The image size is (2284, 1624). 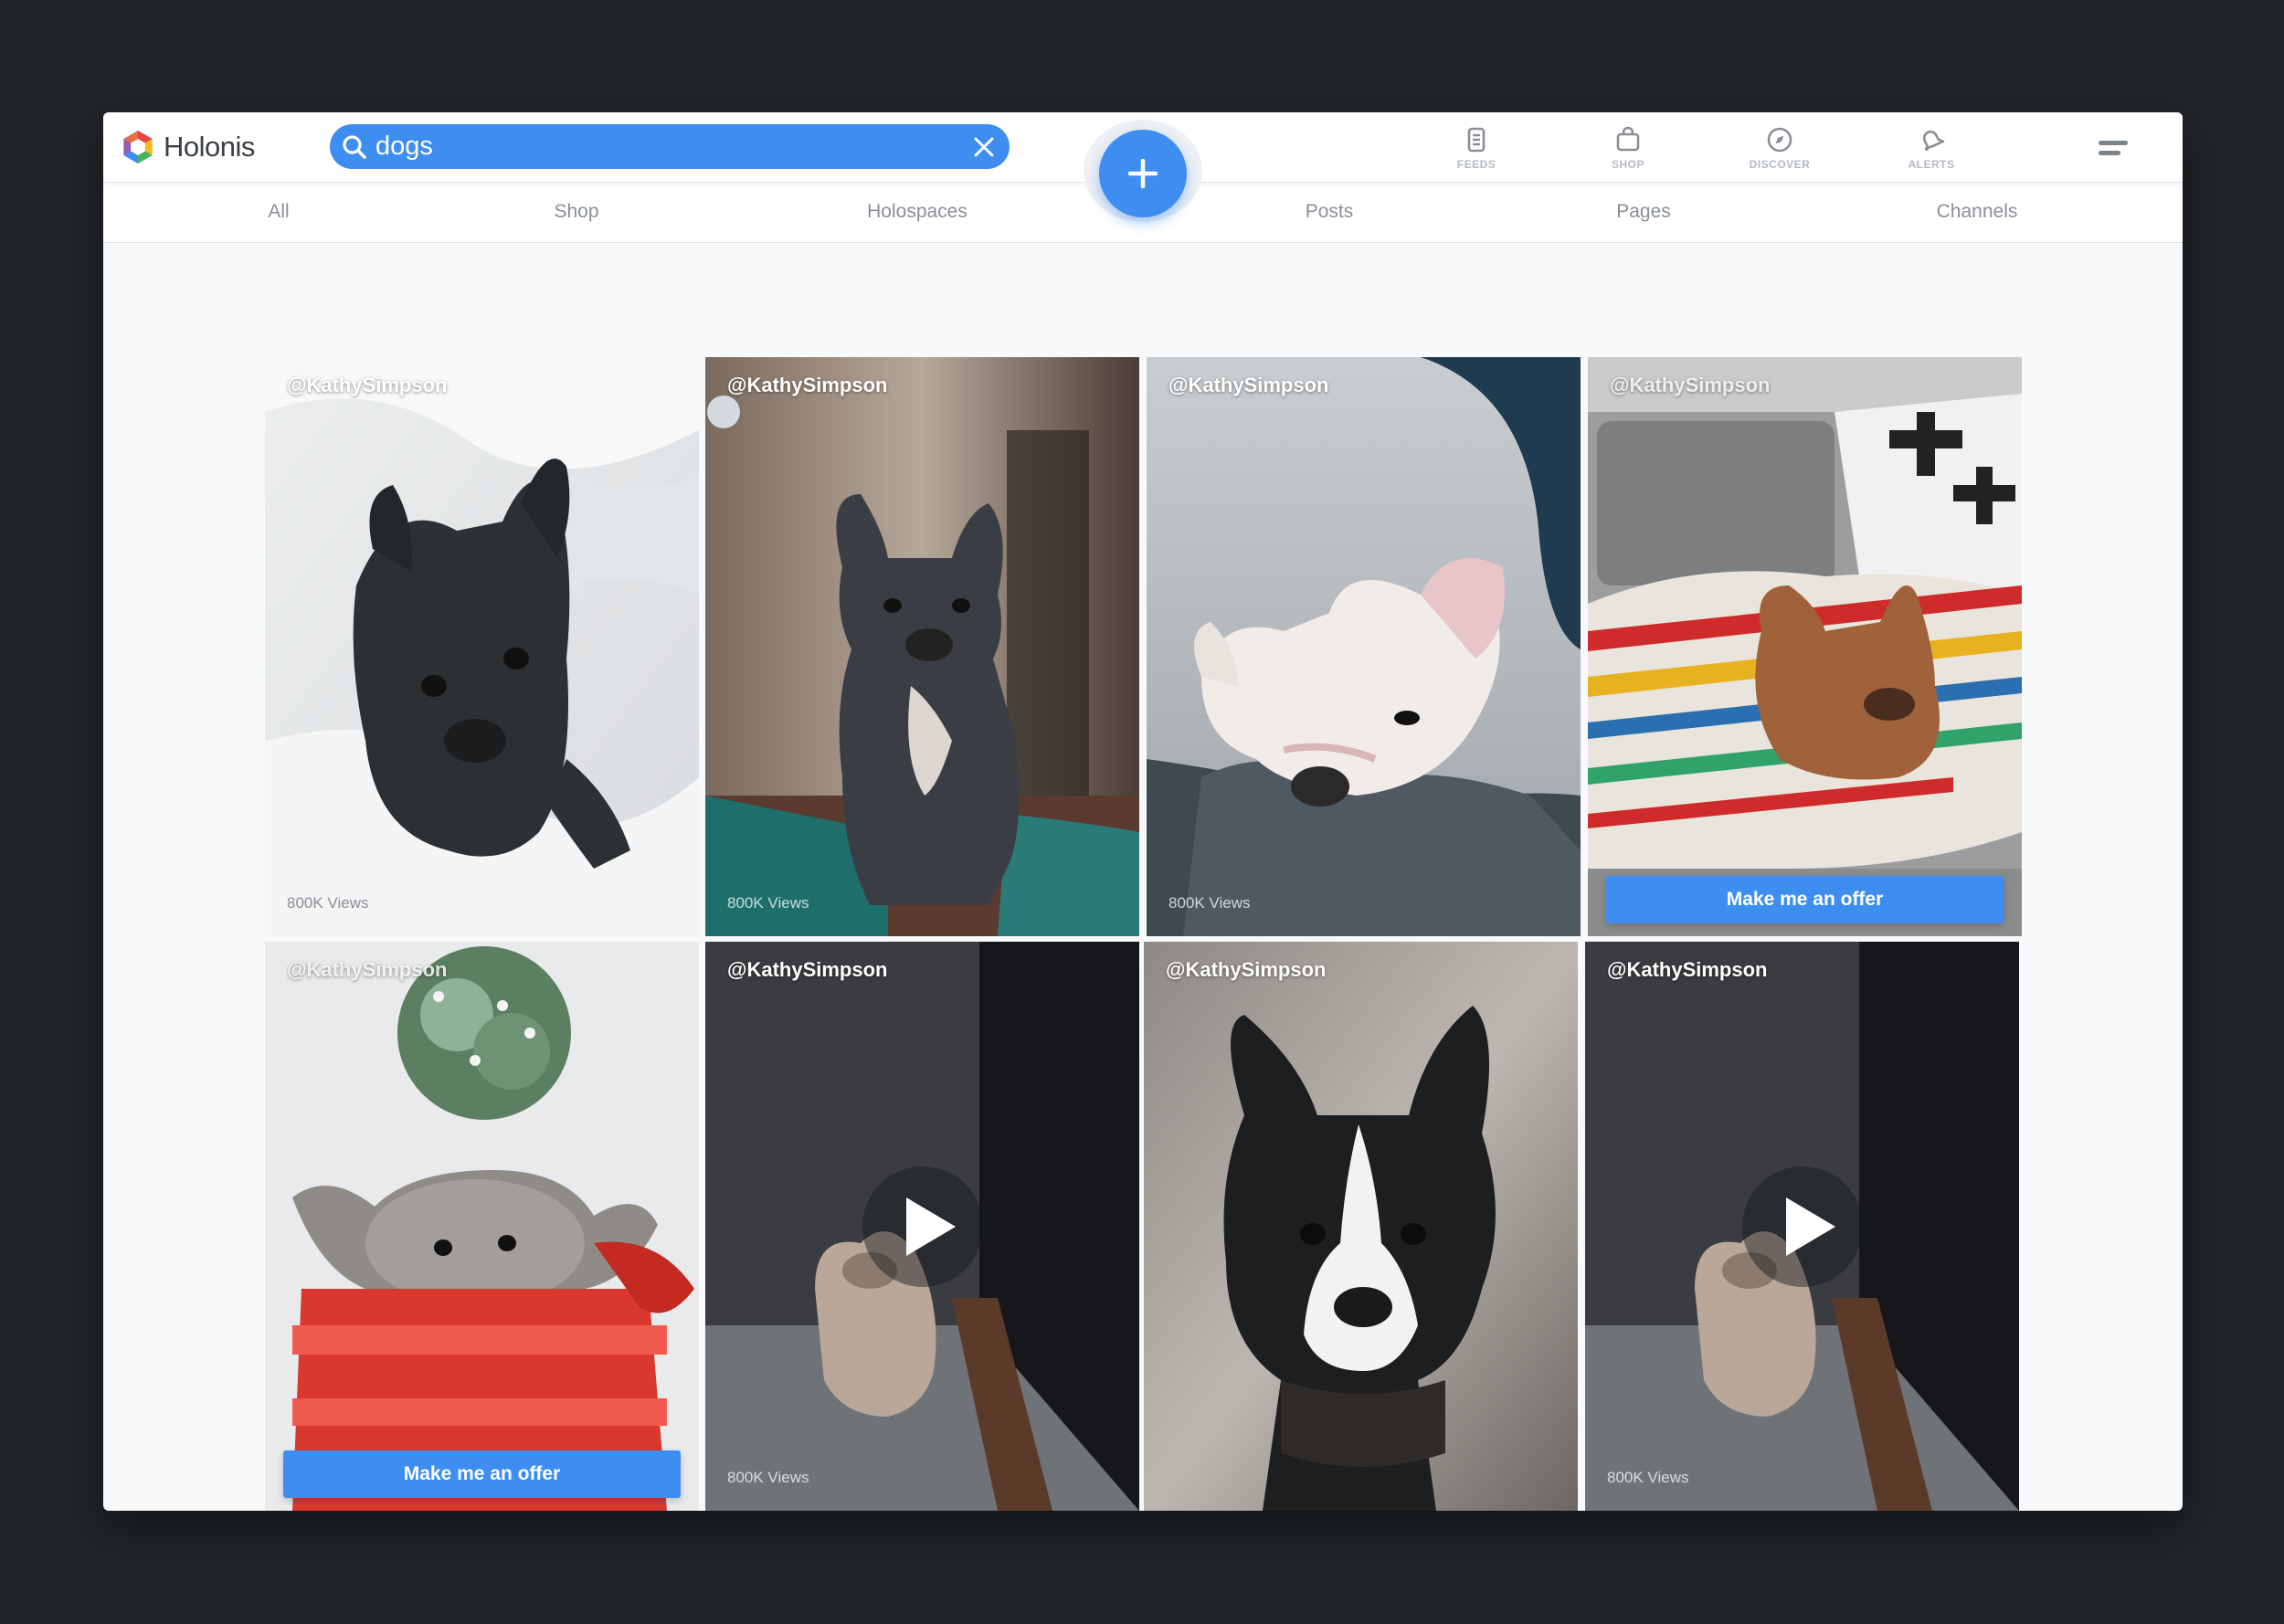 I want to click on plus-icon, so click(x=1142, y=174).